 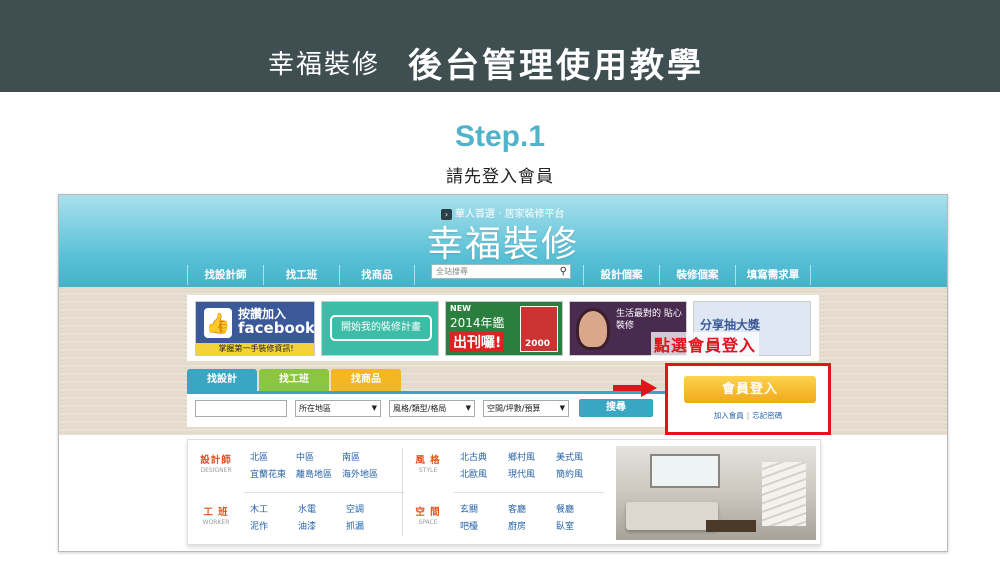 What do you see at coordinates (500, 177) in the screenshot?
I see `step-instruction: 請先登入會員` at bounding box center [500, 177].